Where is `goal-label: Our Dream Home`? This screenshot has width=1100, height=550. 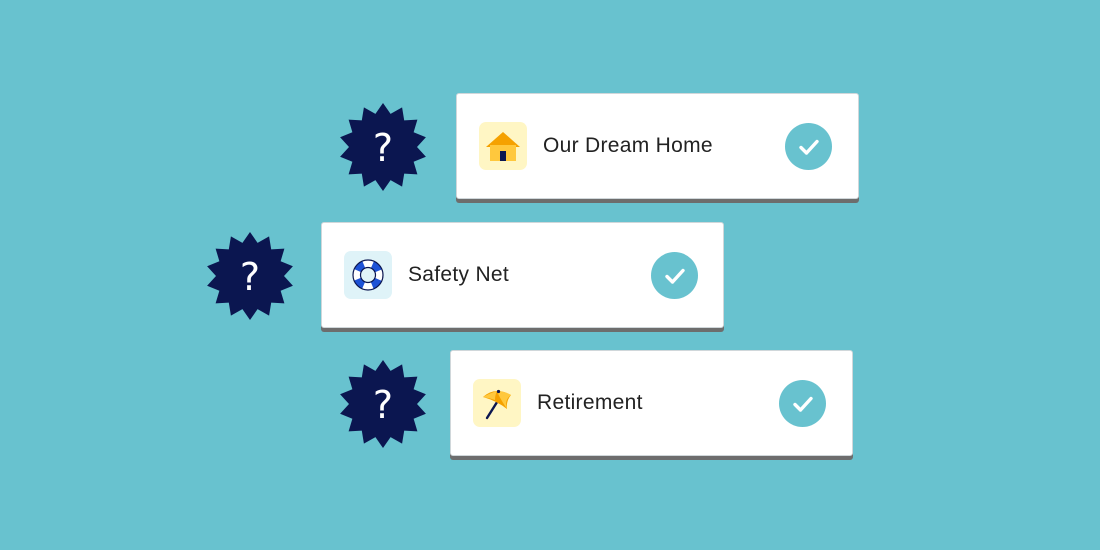 goal-label: Our Dream Home is located at coordinates (628, 145).